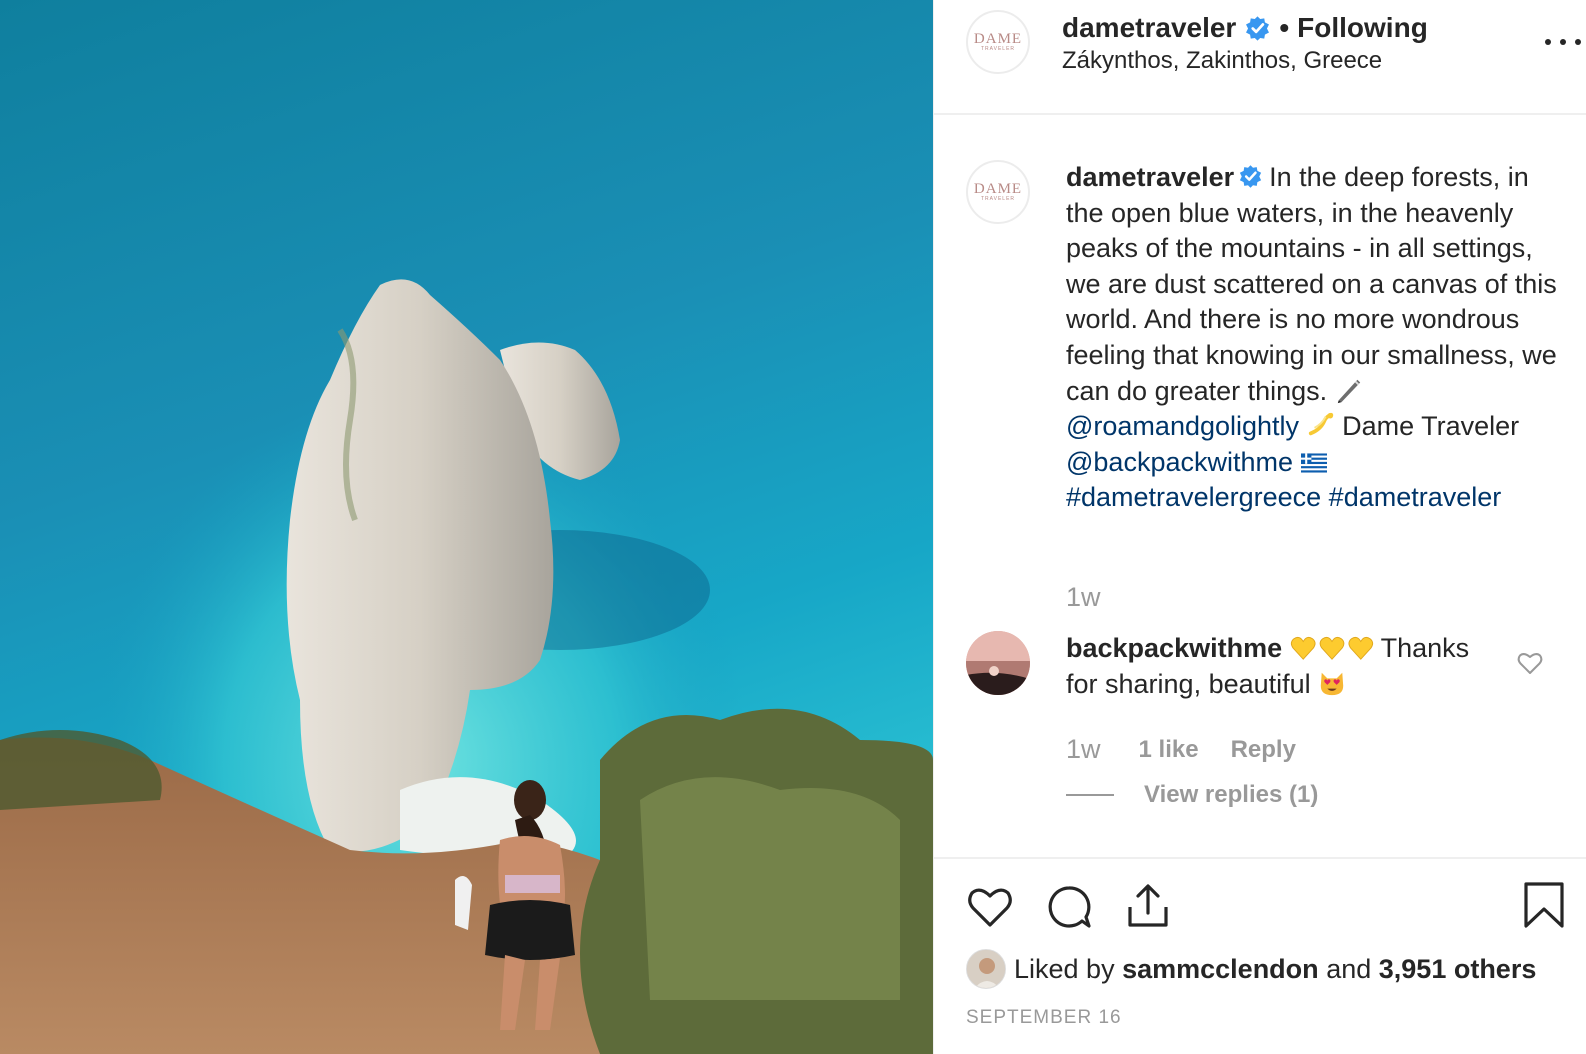 This screenshot has width=1586, height=1054. I want to click on others-count: 3,951 others, so click(1458, 969).